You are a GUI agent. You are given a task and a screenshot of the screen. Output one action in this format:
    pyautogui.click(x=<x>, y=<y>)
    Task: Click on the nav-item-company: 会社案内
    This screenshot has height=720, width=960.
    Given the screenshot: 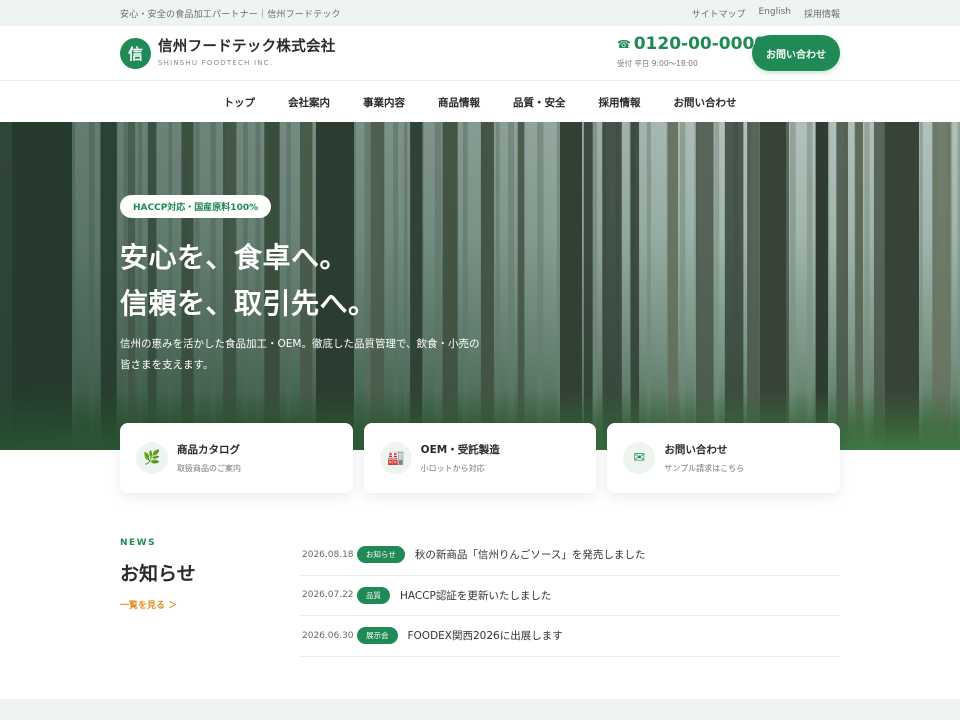 What is the action you would take?
    pyautogui.click(x=309, y=102)
    